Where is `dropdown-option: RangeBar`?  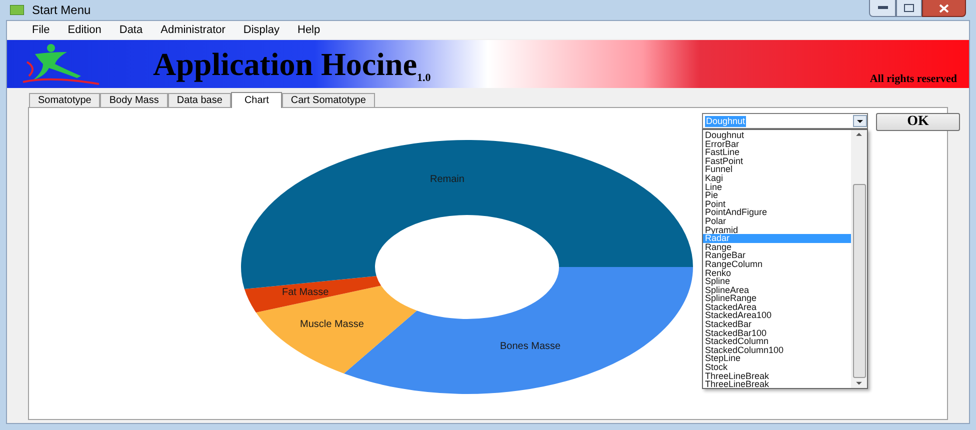 dropdown-option: RangeBar is located at coordinates (777, 255).